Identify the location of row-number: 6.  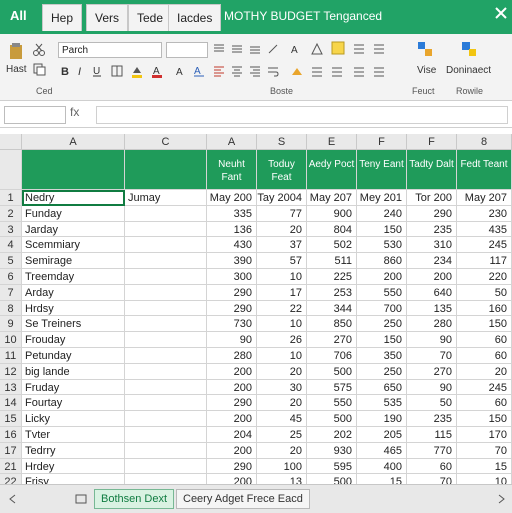
(11, 277).